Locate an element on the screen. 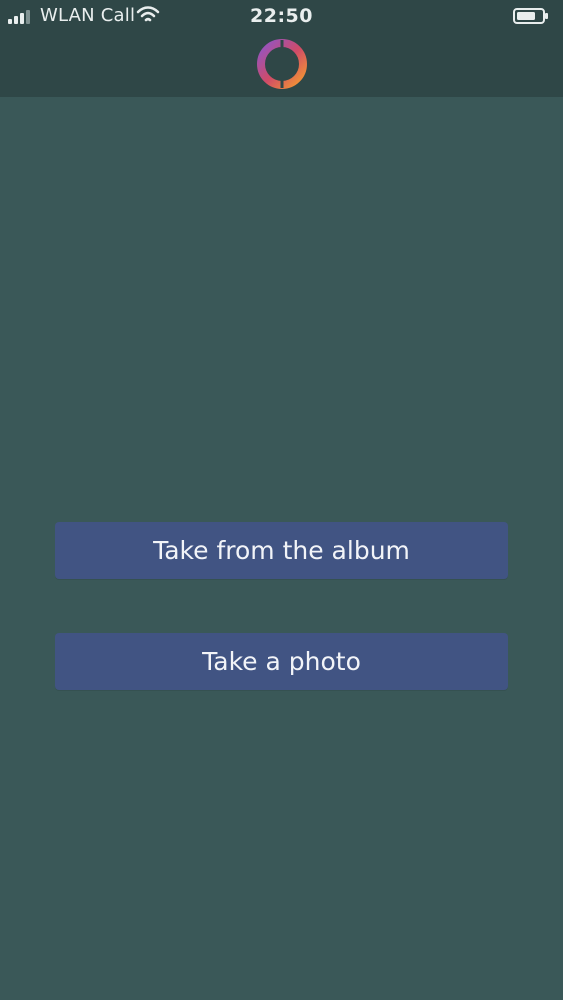 Image resolution: width=563 pixels, height=1000 pixels. status-bar: WLAN Call 22:50 is located at coordinates (281, 16).